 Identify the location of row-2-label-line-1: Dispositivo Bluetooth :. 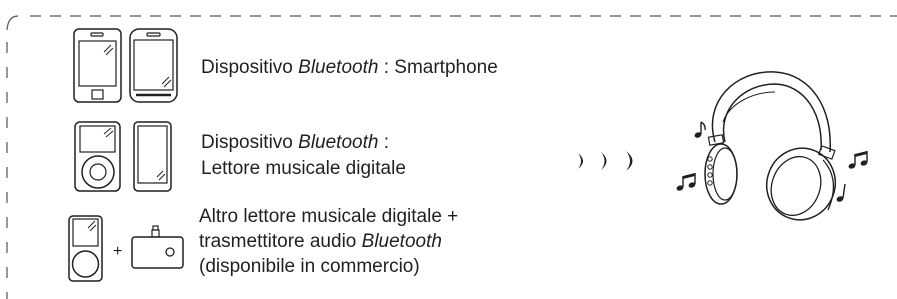
(295, 142).